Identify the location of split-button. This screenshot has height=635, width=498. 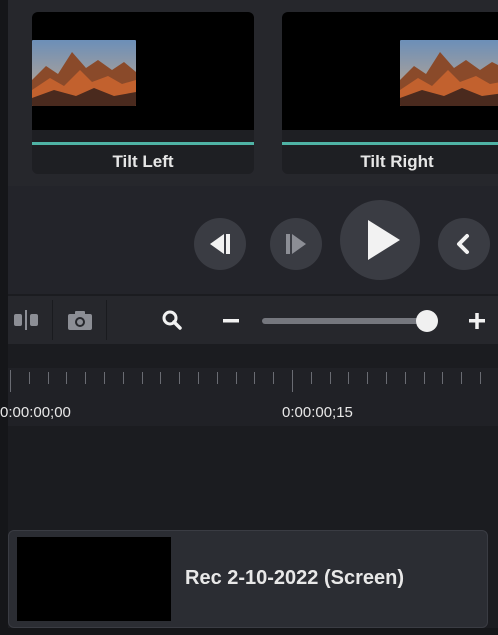
(26, 320).